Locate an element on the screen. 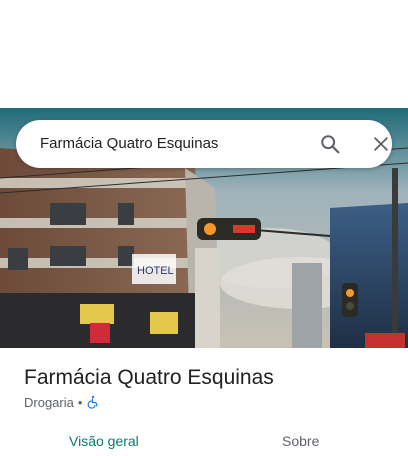 The image size is (408, 456). place-meta: Drogaria • is located at coordinates (62, 402).